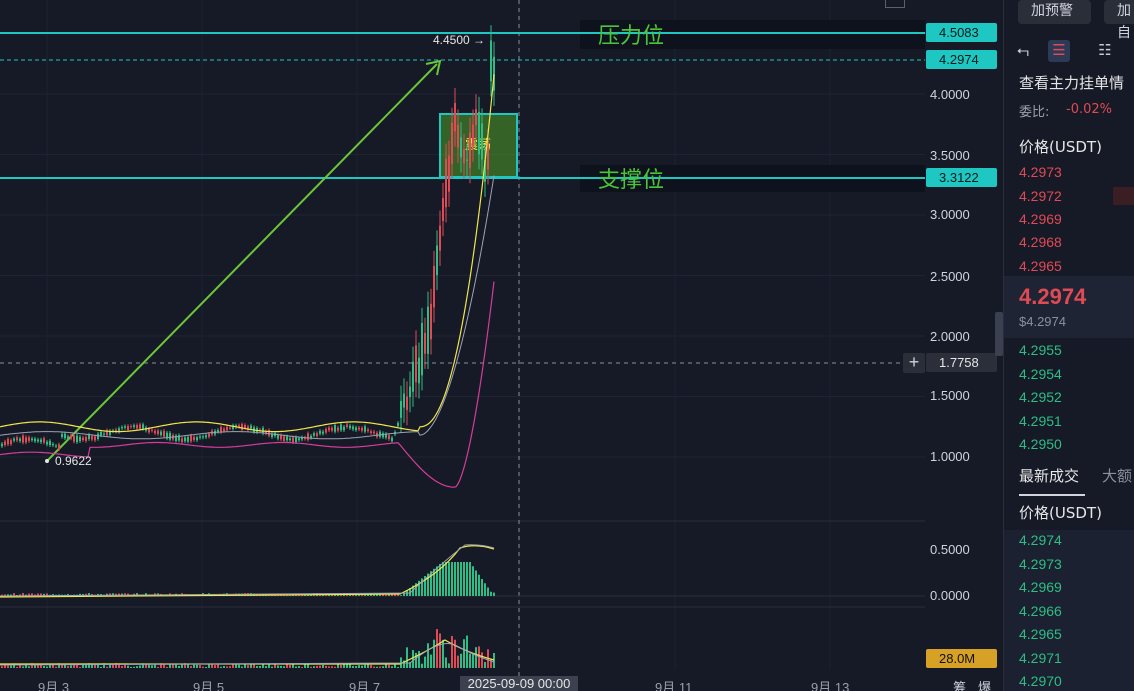 The height and width of the screenshot is (691, 1134). Describe the element at coordinates (1040, 350) in the screenshot. I see `bid-price: 4.2955` at that location.